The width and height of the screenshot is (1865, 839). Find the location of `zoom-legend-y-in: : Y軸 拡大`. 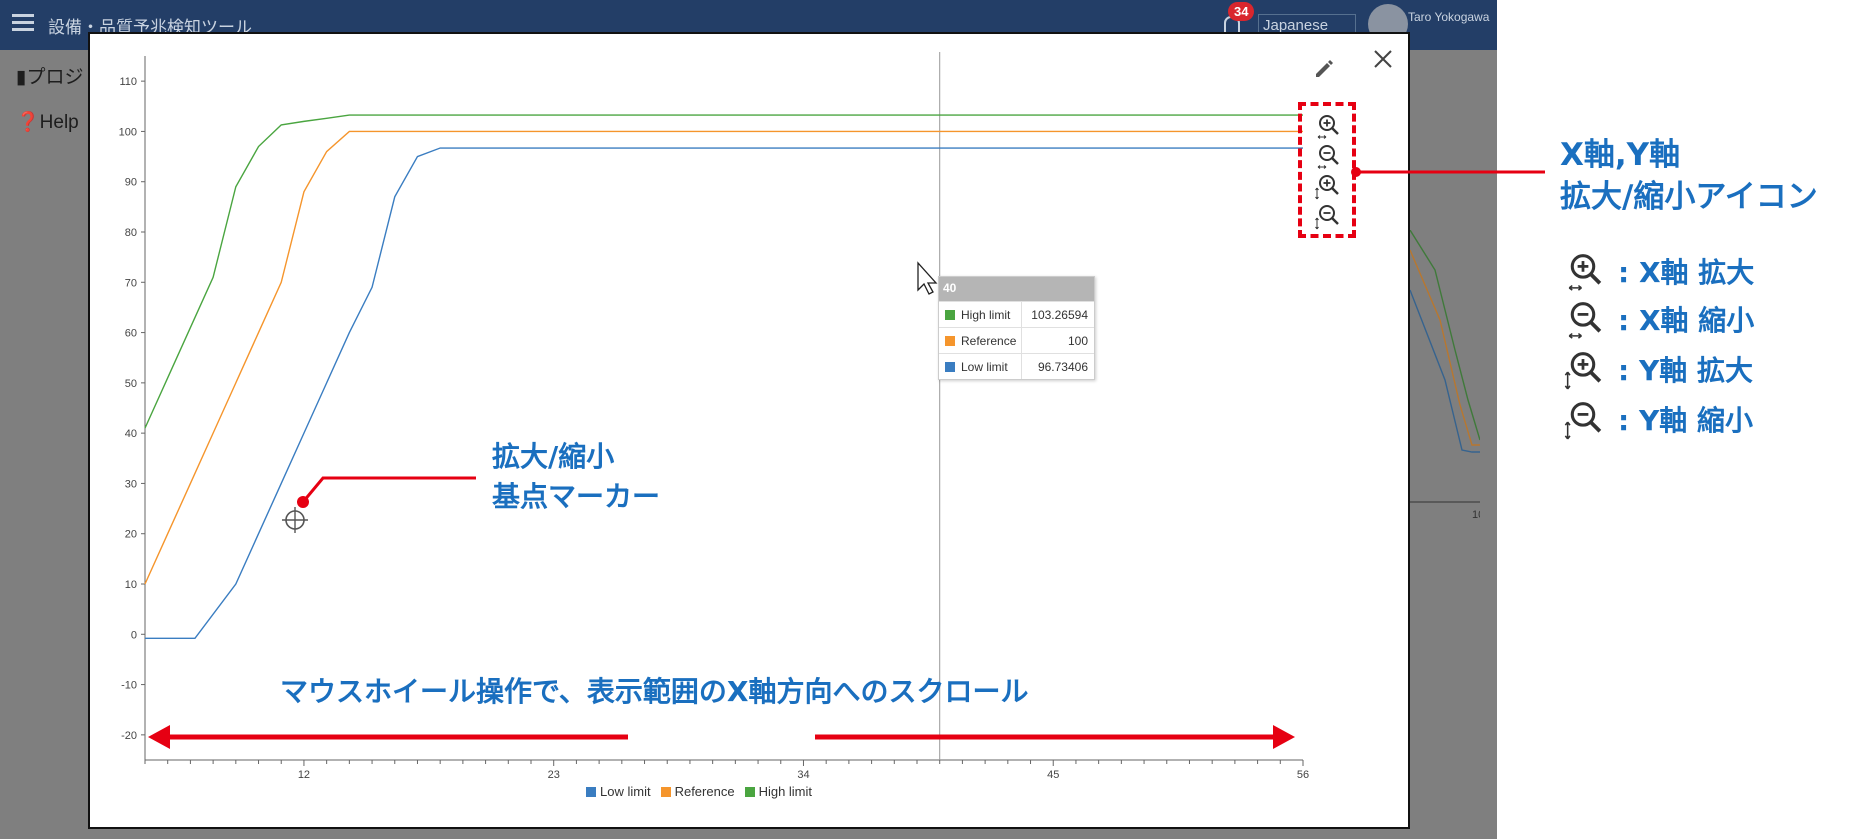

zoom-legend-y-in: : Y軸 拡大 is located at coordinates (1656, 369).